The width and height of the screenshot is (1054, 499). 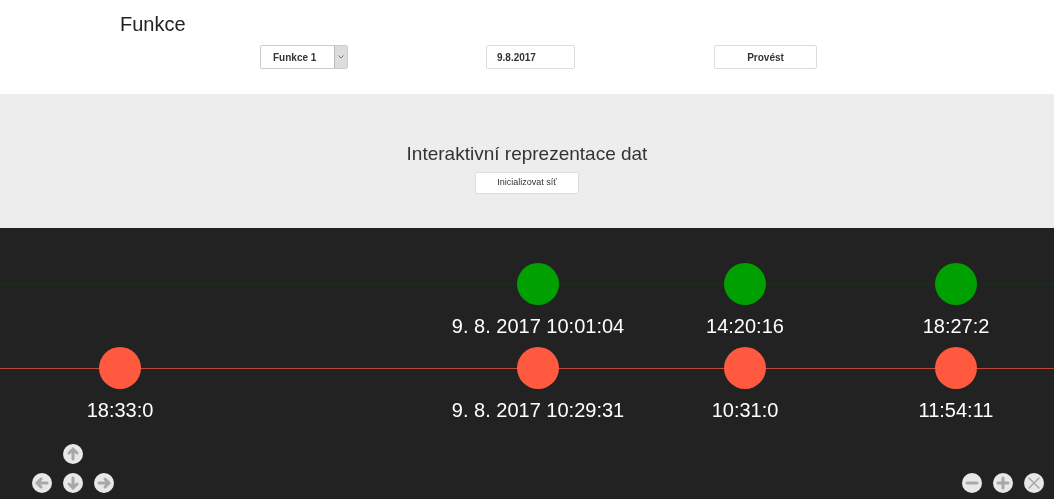 I want to click on fit-icon, so click(x=1034, y=483).